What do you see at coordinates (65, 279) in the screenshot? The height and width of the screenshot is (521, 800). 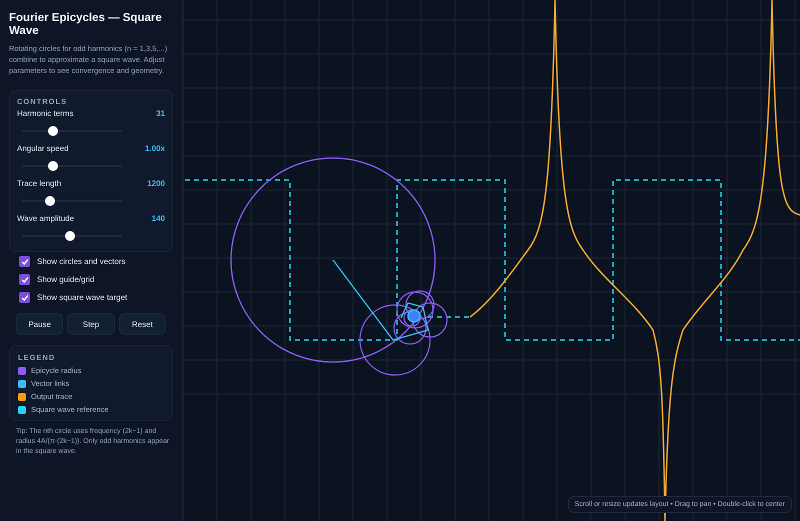 I see `checkbox-label: Show guide/grid` at bounding box center [65, 279].